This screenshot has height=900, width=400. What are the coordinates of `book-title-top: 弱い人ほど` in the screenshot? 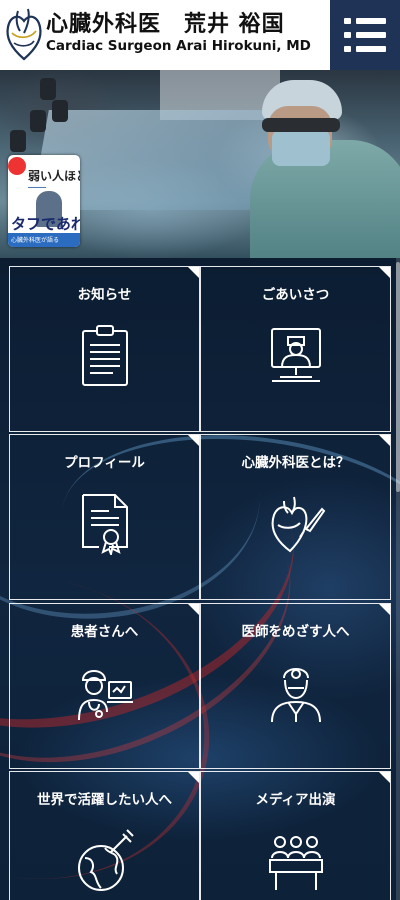 It's located at (54, 176).